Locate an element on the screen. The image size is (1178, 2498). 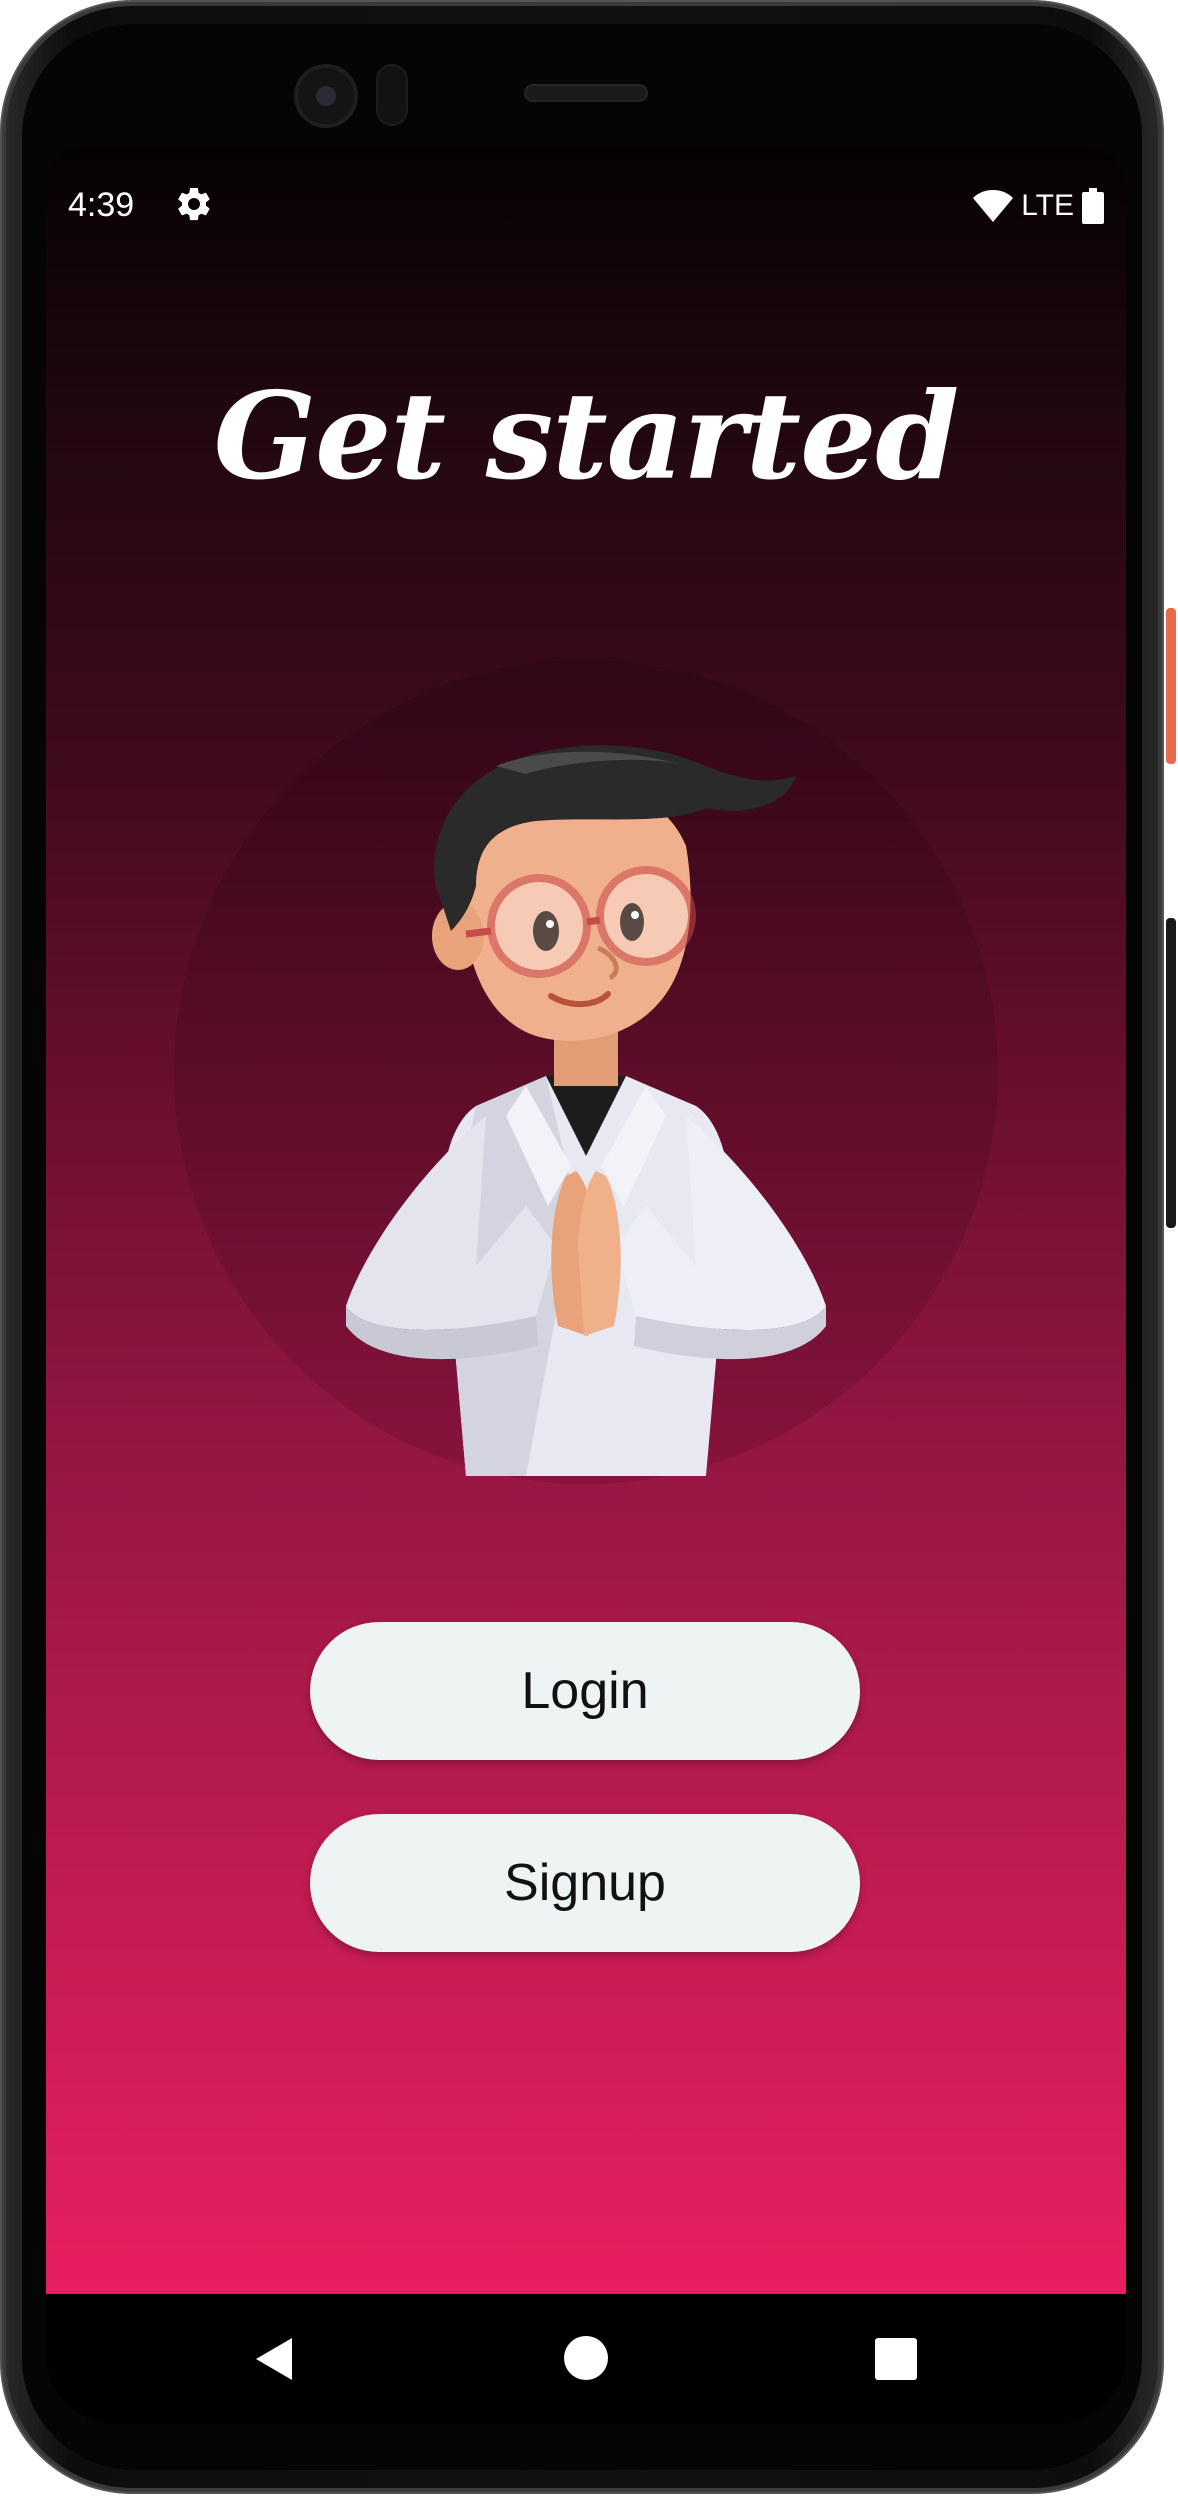
signup-button: Signup is located at coordinates (585, 1883).